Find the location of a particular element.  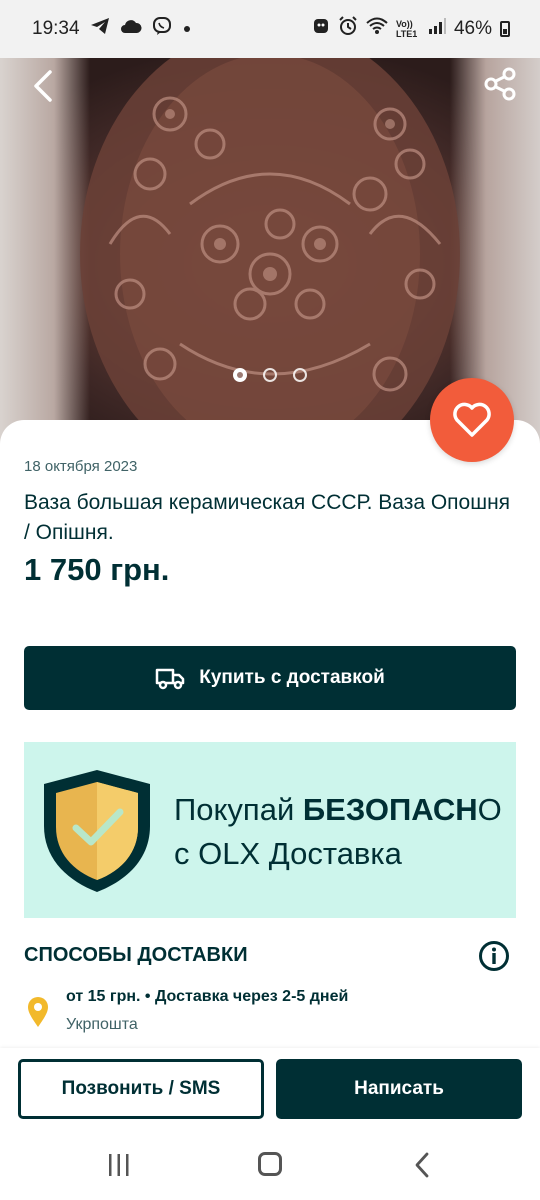

status-left: 19:34 is located at coordinates (112, 29).